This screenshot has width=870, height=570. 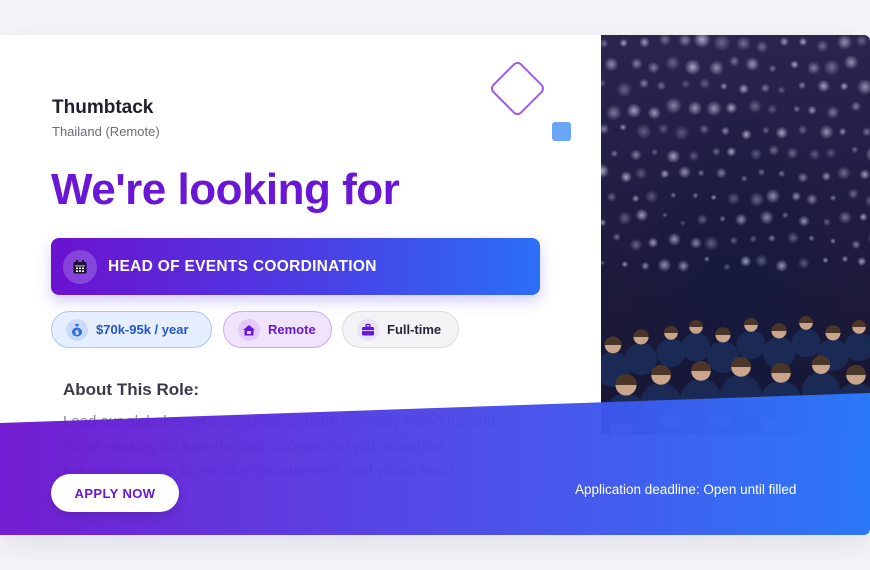 I want to click on diamond-decoration, so click(x=517, y=88).